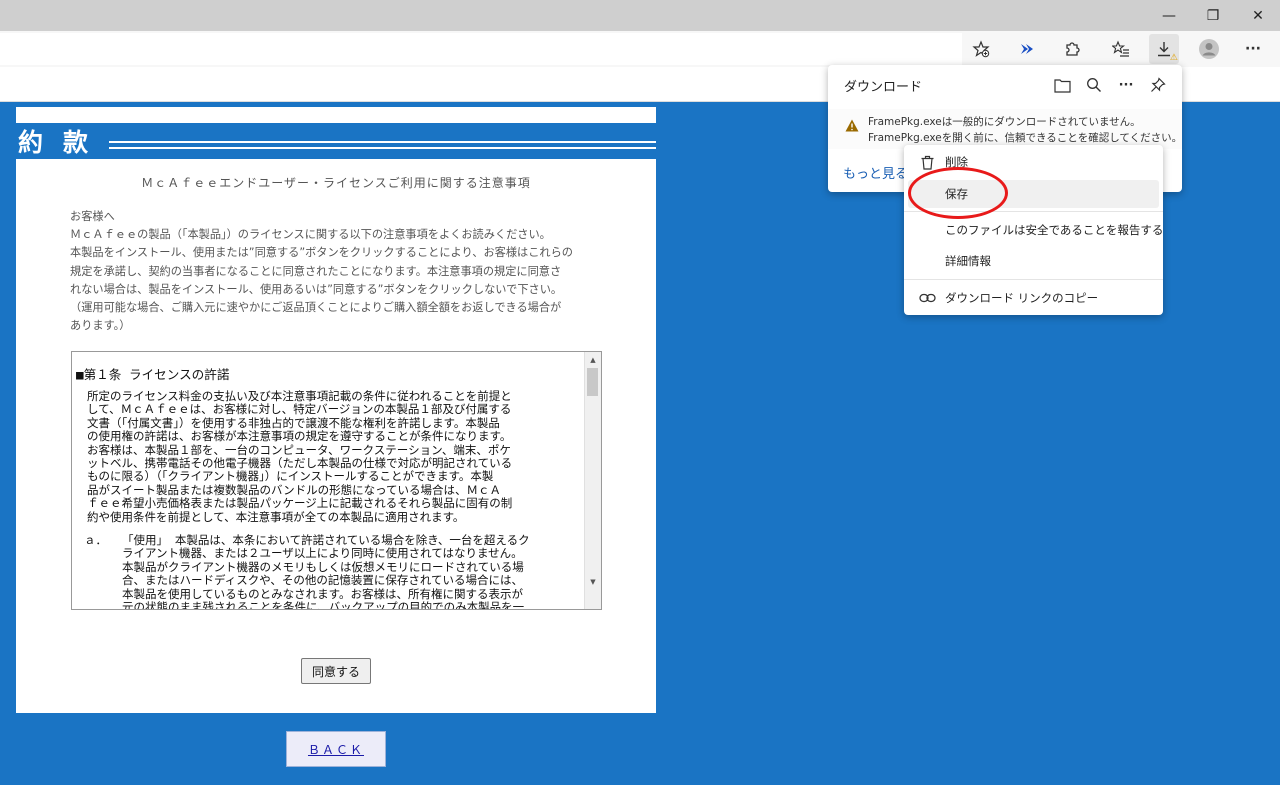 This screenshot has width=1280, height=785. I want to click on folder-icon, so click(1062, 85).